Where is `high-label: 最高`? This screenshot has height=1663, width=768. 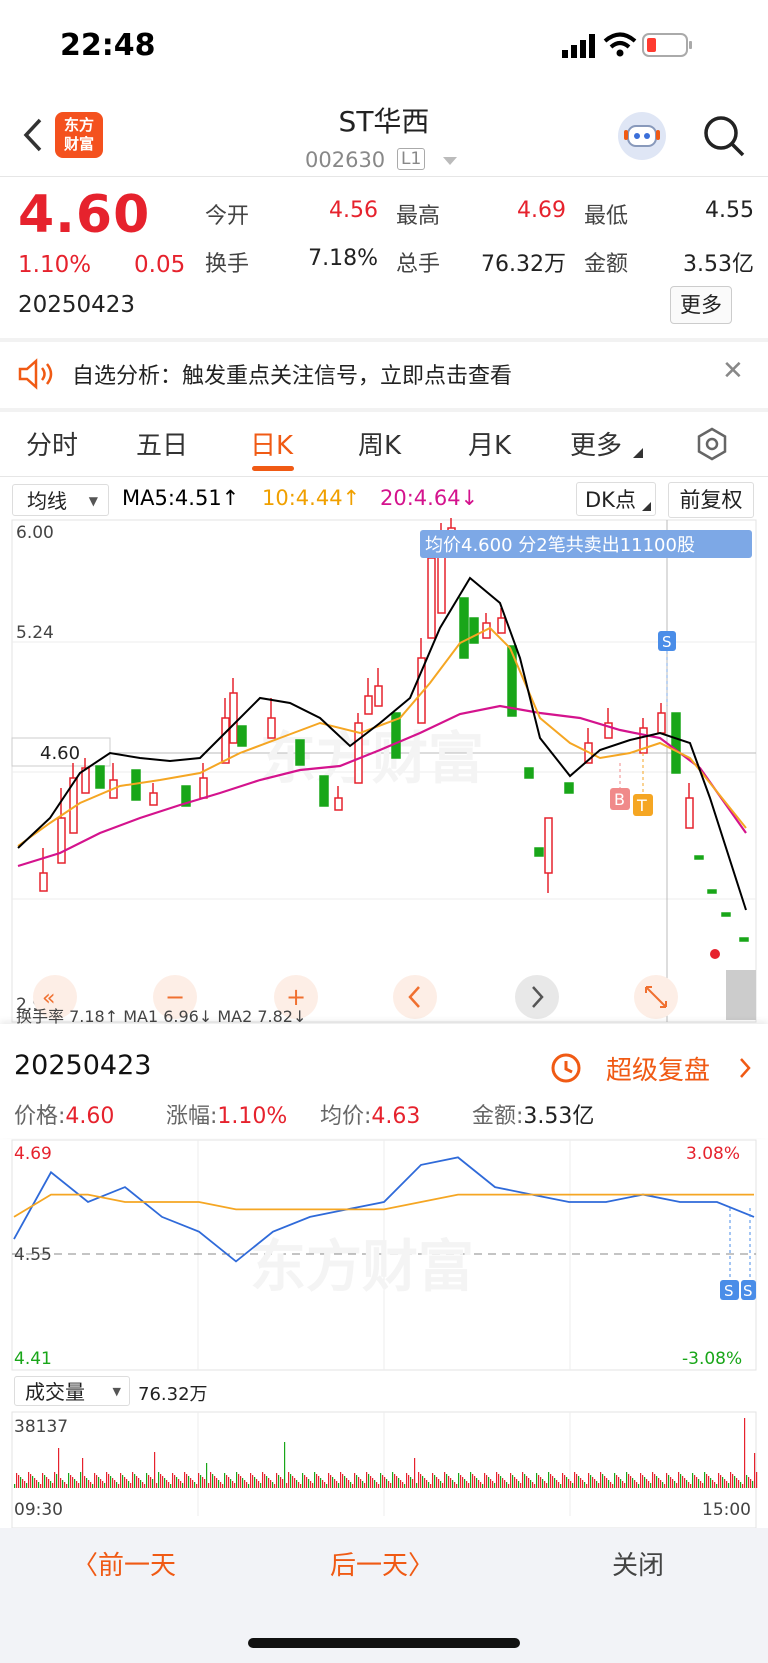 high-label: 最高 is located at coordinates (418, 216).